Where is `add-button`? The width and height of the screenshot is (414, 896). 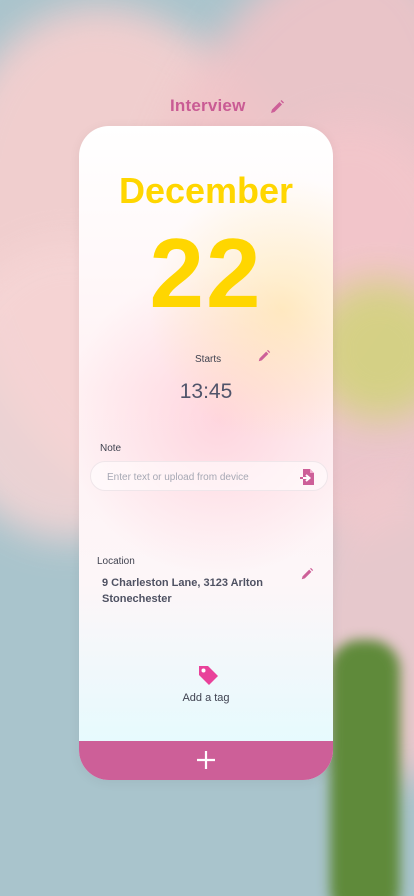 add-button is located at coordinates (206, 760).